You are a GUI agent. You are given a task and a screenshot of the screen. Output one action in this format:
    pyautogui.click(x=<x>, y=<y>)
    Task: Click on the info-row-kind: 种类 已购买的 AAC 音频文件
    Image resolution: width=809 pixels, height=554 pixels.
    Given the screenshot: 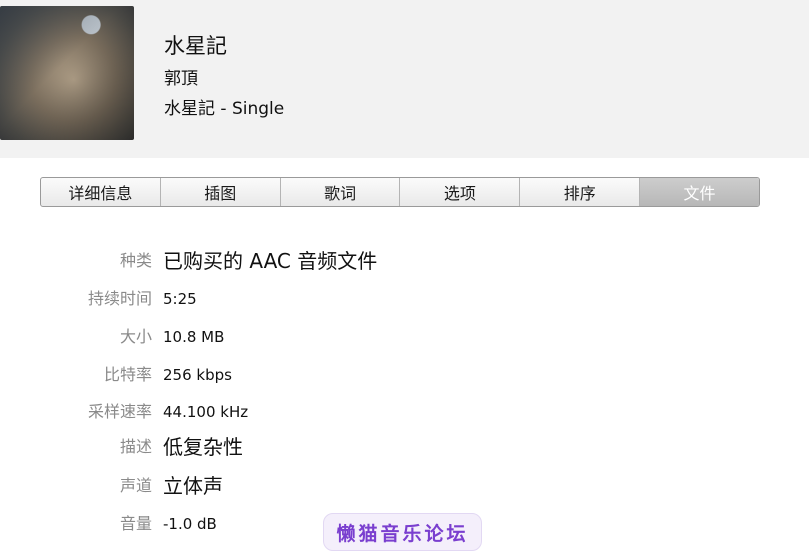 What is the action you would take?
    pyautogui.click(x=404, y=261)
    